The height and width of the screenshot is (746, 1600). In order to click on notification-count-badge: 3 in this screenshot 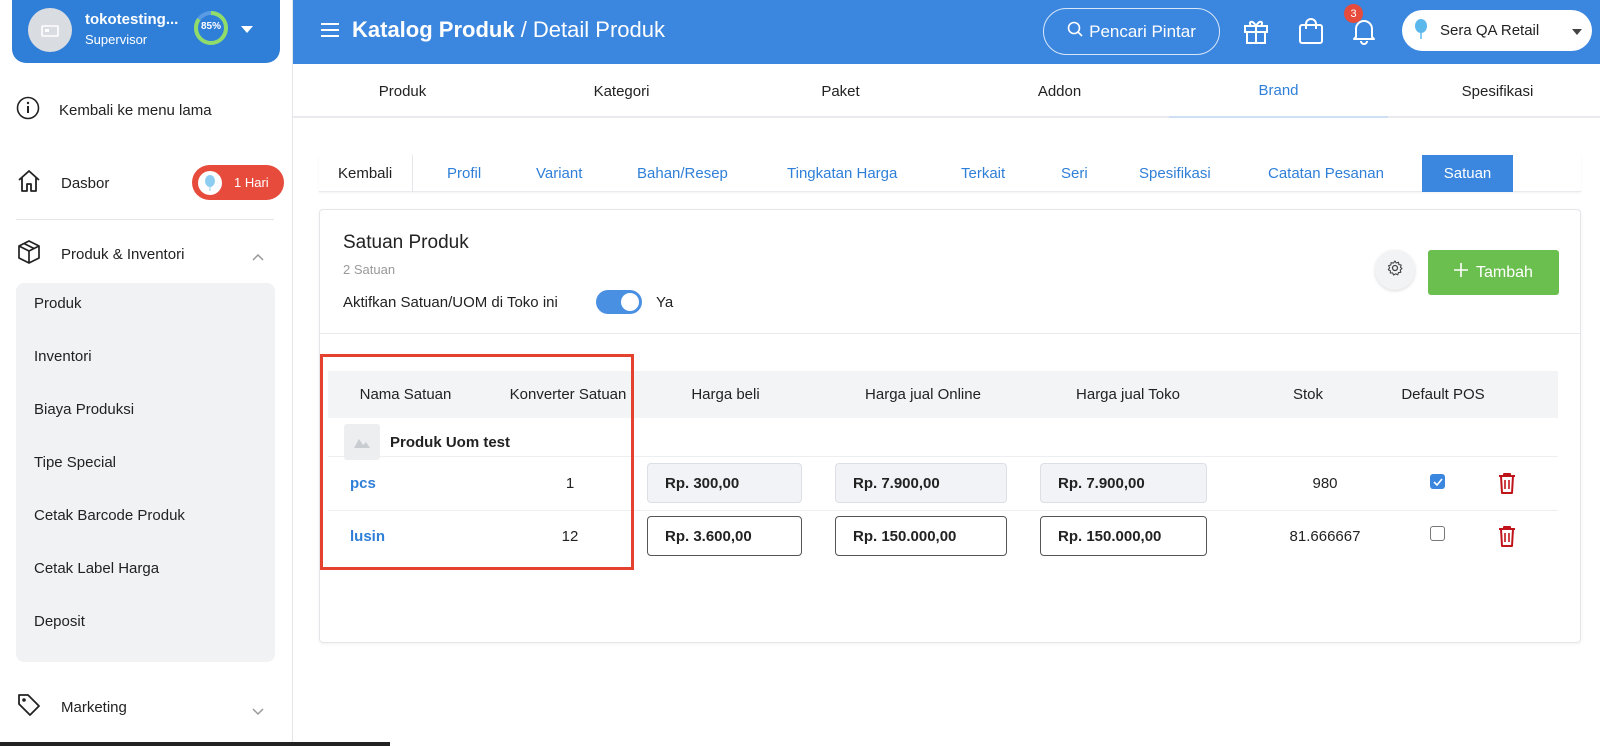, I will do `click(1353, 13)`.